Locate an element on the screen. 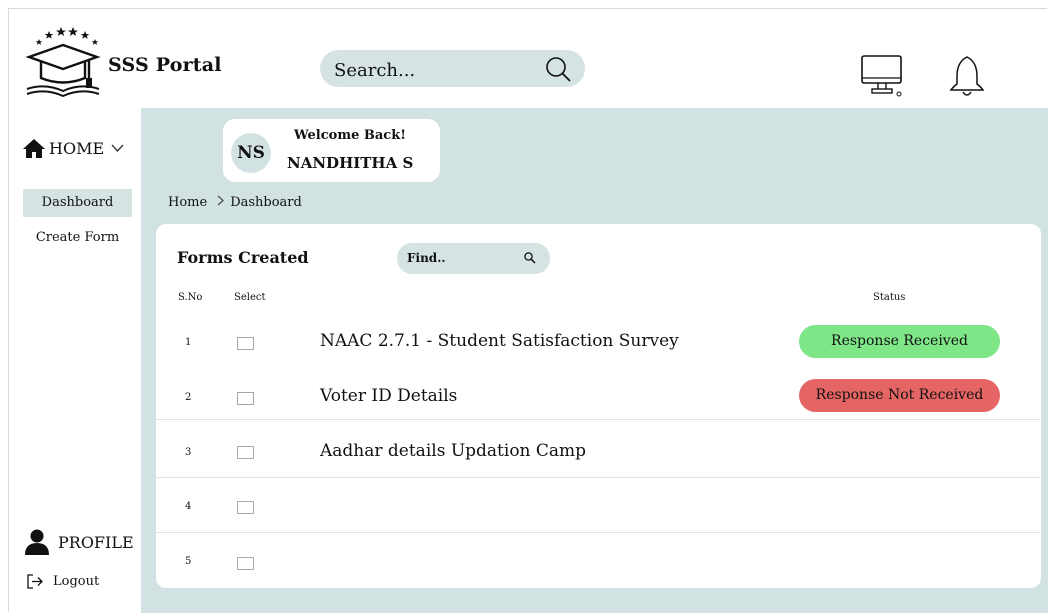 Image resolution: width=1048 pixels, height=613 pixels. user-name: NANDHITHA S is located at coordinates (350, 163).